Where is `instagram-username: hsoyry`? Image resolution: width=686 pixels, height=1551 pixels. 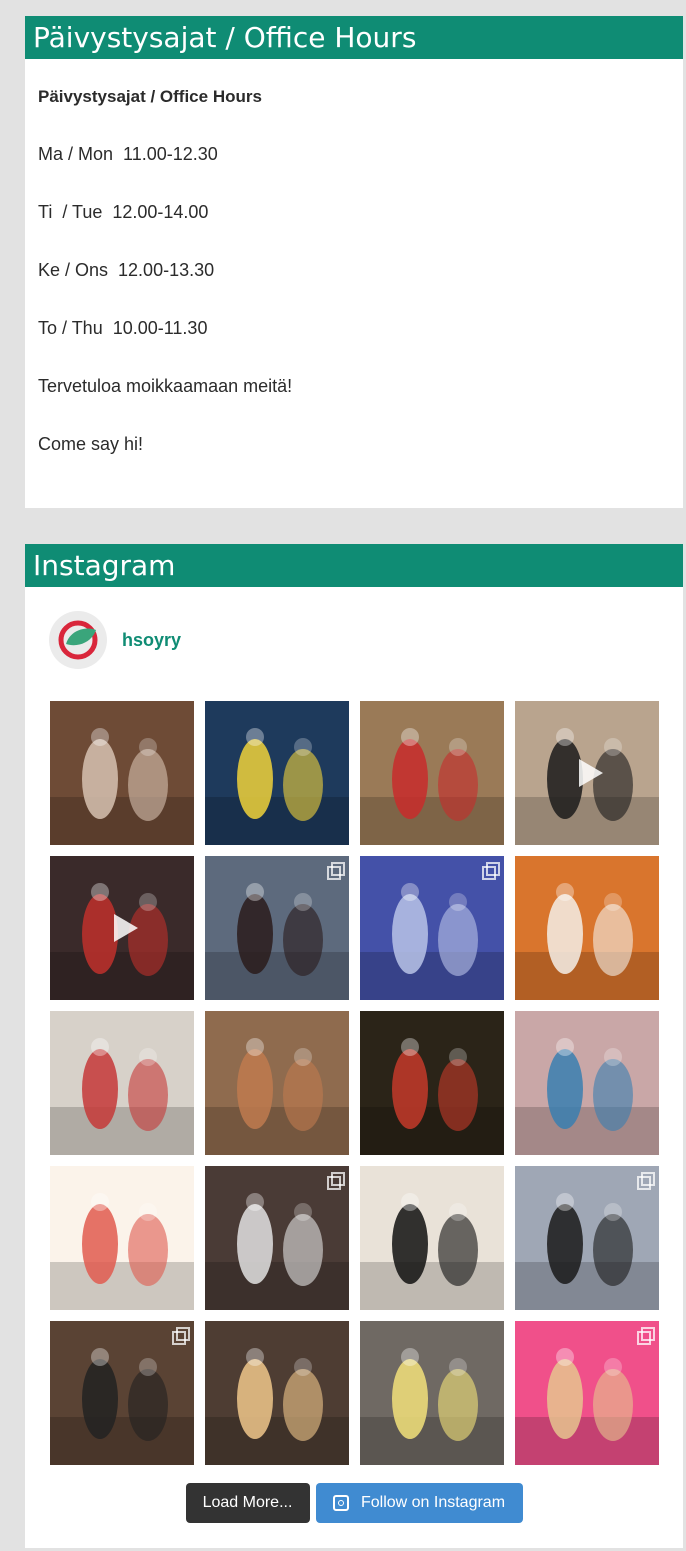
instagram-username: hsoyry is located at coordinates (151, 640).